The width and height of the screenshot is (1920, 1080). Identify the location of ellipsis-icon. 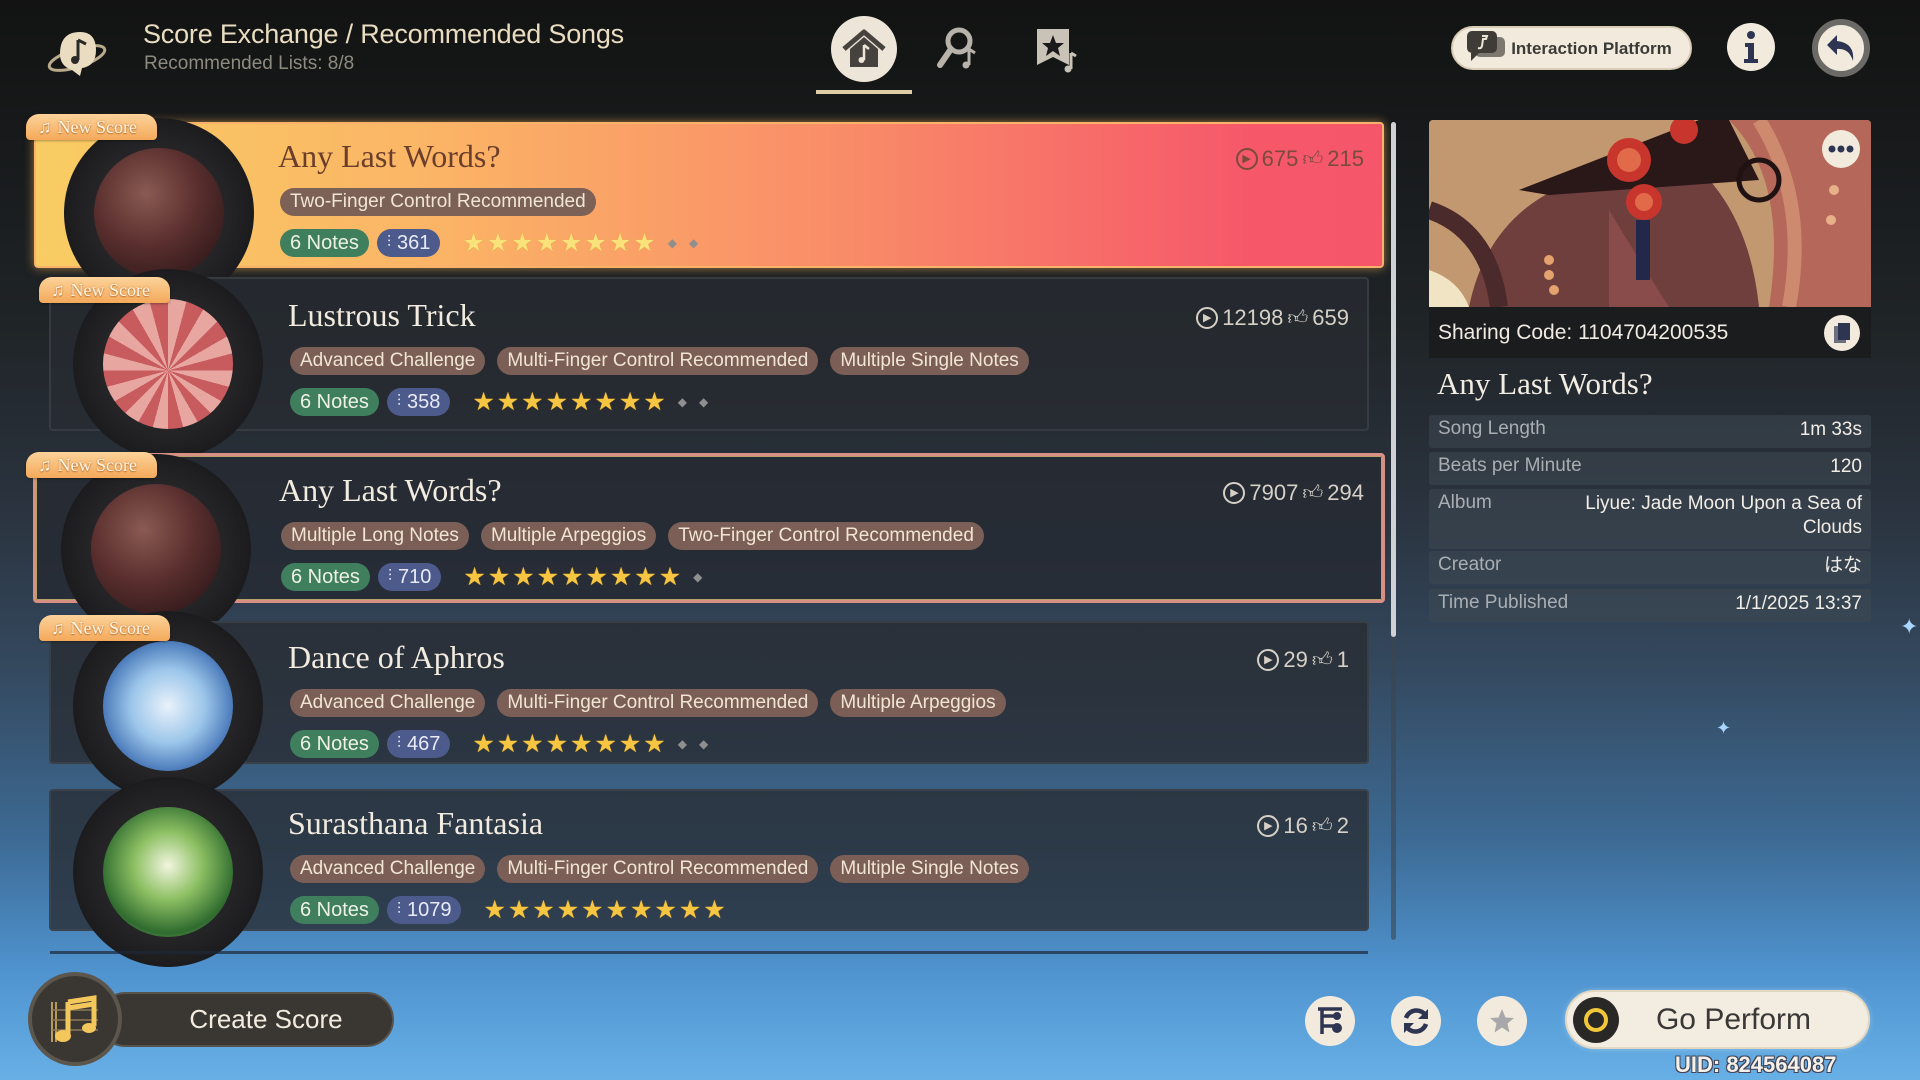
(1841, 149).